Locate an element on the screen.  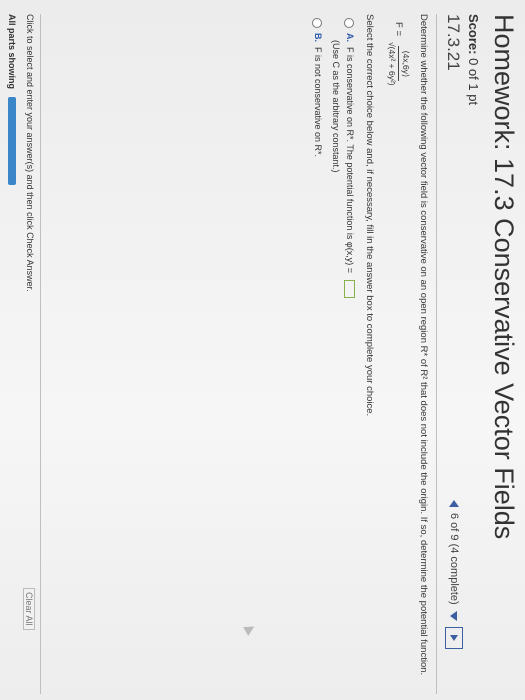
question-navigation: 6 of 9 (4 complete) is located at coordinates (454, 574).